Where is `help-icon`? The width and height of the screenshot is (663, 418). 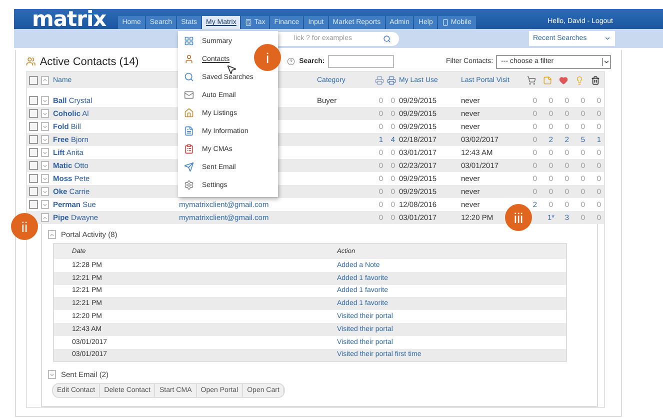
help-icon is located at coordinates (291, 61).